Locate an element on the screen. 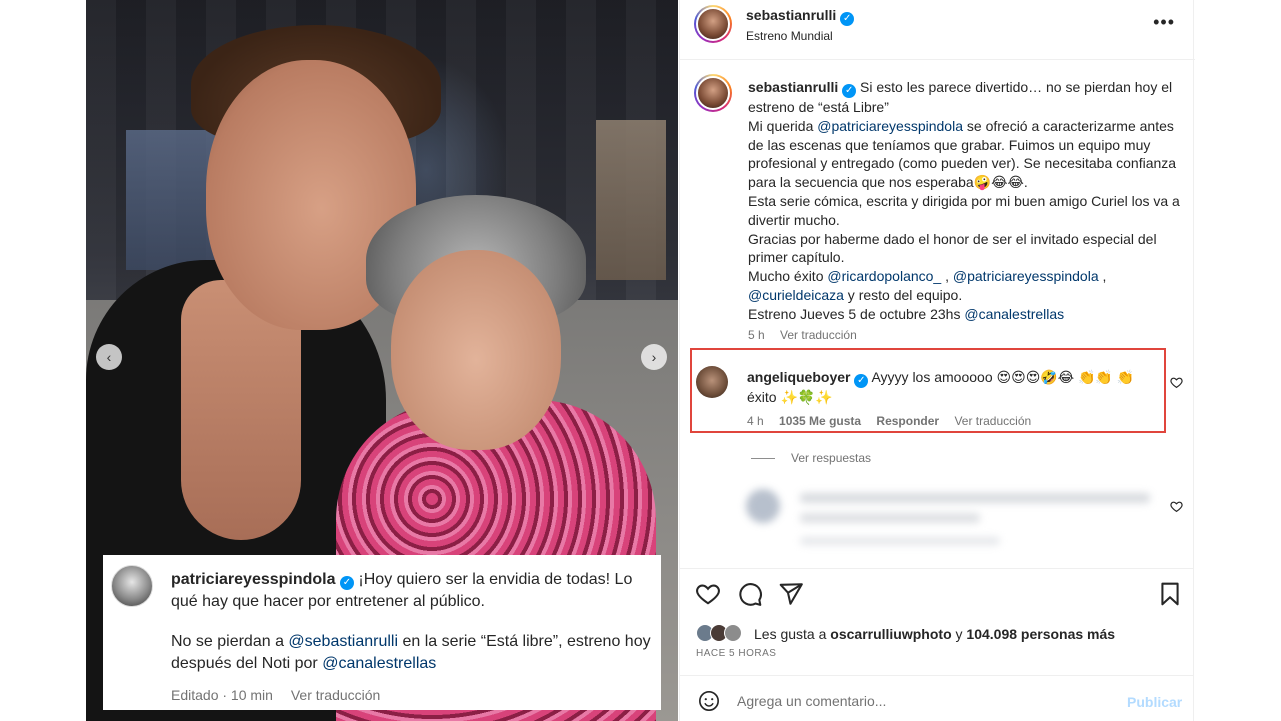  caption-line-5b: y resto del equipo. is located at coordinates (903, 294).